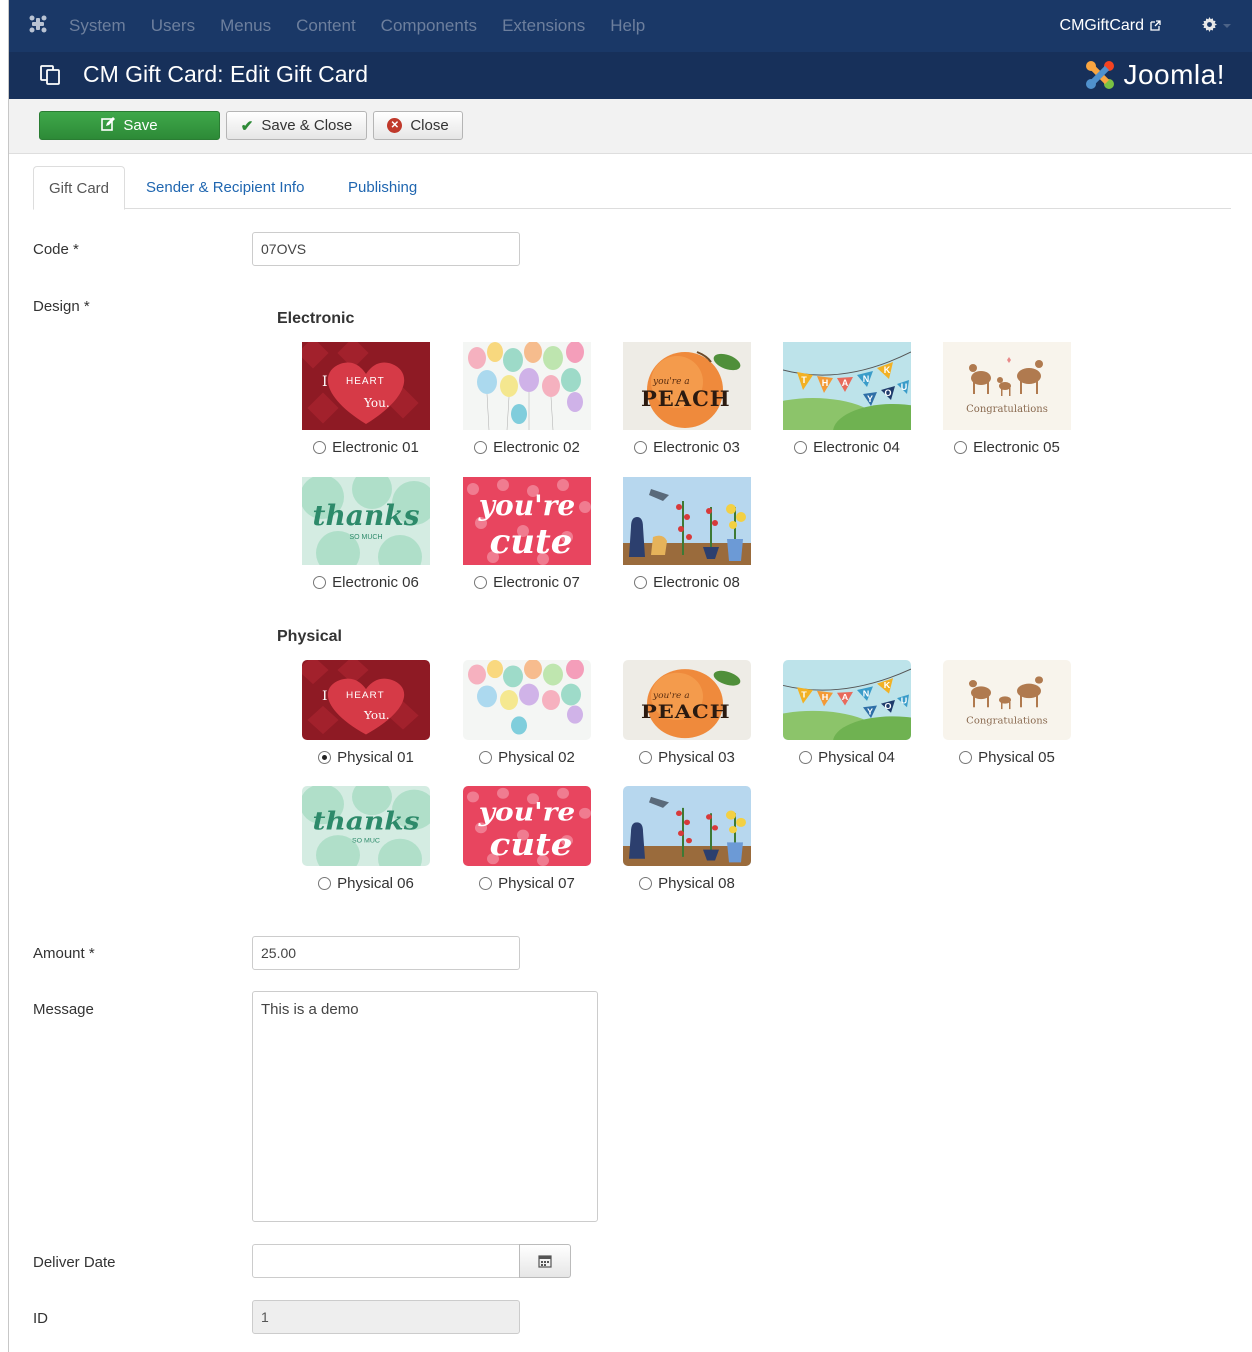 The image size is (1252, 1352). What do you see at coordinates (429, 26) in the screenshot?
I see `menu-components: Components` at bounding box center [429, 26].